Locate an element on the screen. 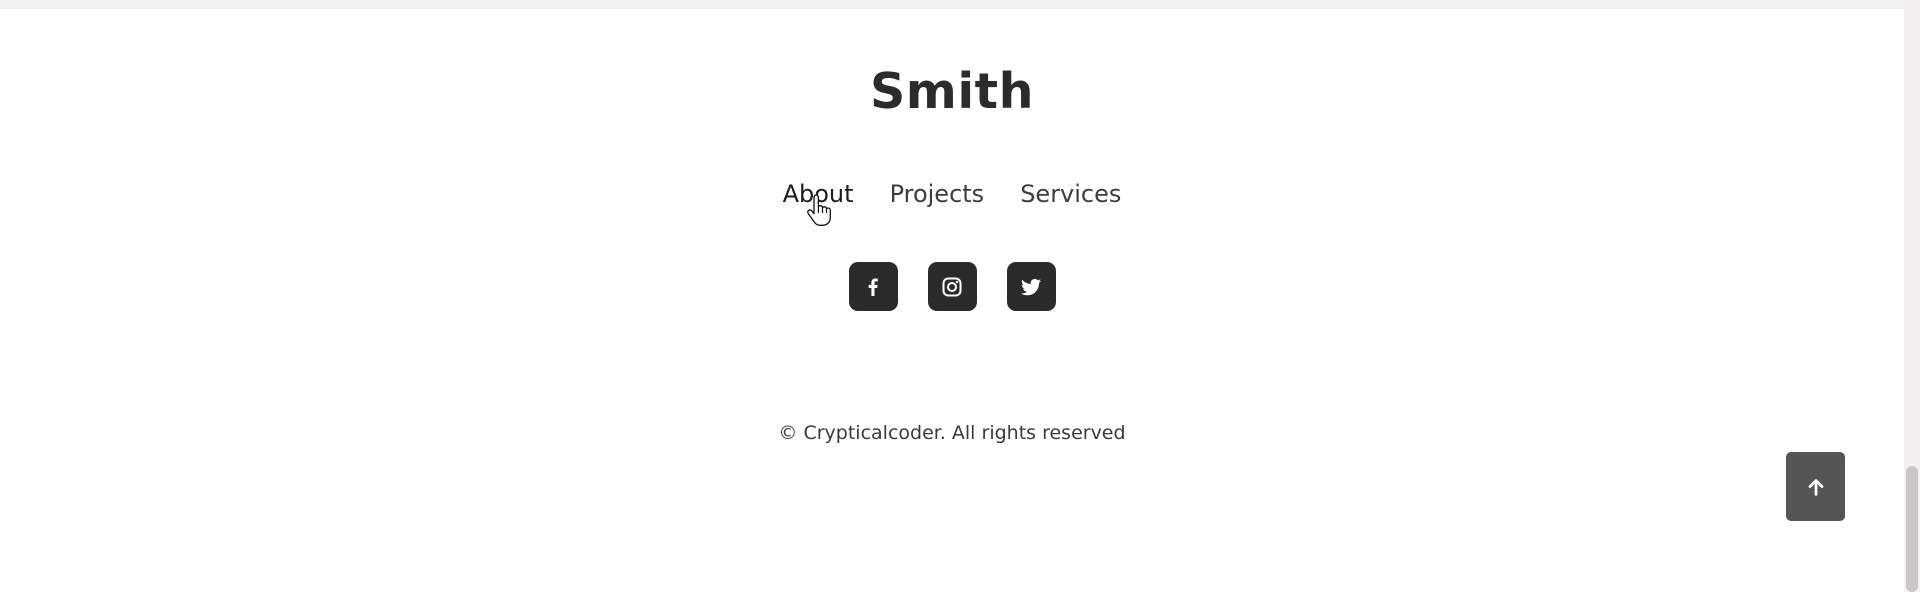 The width and height of the screenshot is (1920, 592). footer-nav-projects: Projects is located at coordinates (937, 194).